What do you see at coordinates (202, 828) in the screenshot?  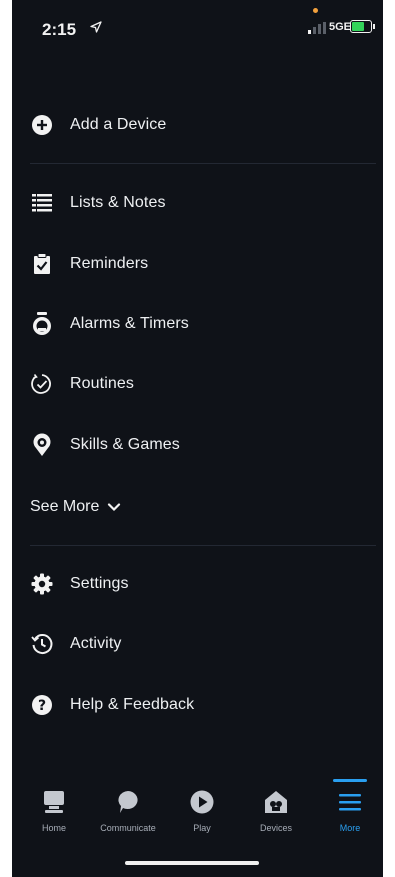 I see `tab-label: Play` at bounding box center [202, 828].